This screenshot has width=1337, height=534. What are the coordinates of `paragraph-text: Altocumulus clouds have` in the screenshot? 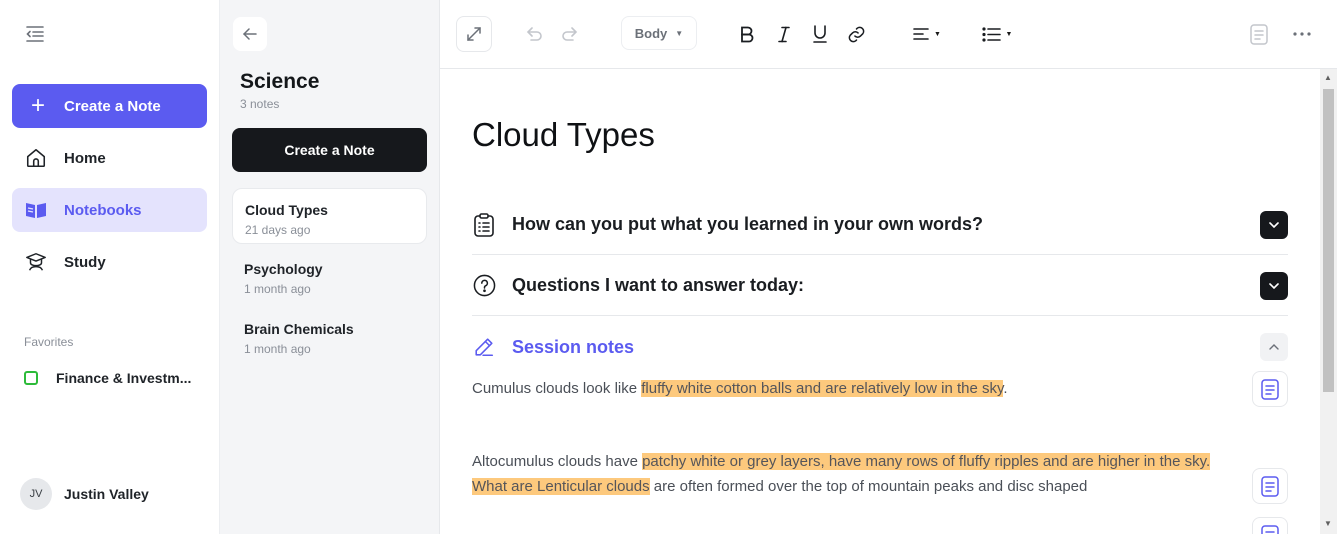 It's located at (557, 461).